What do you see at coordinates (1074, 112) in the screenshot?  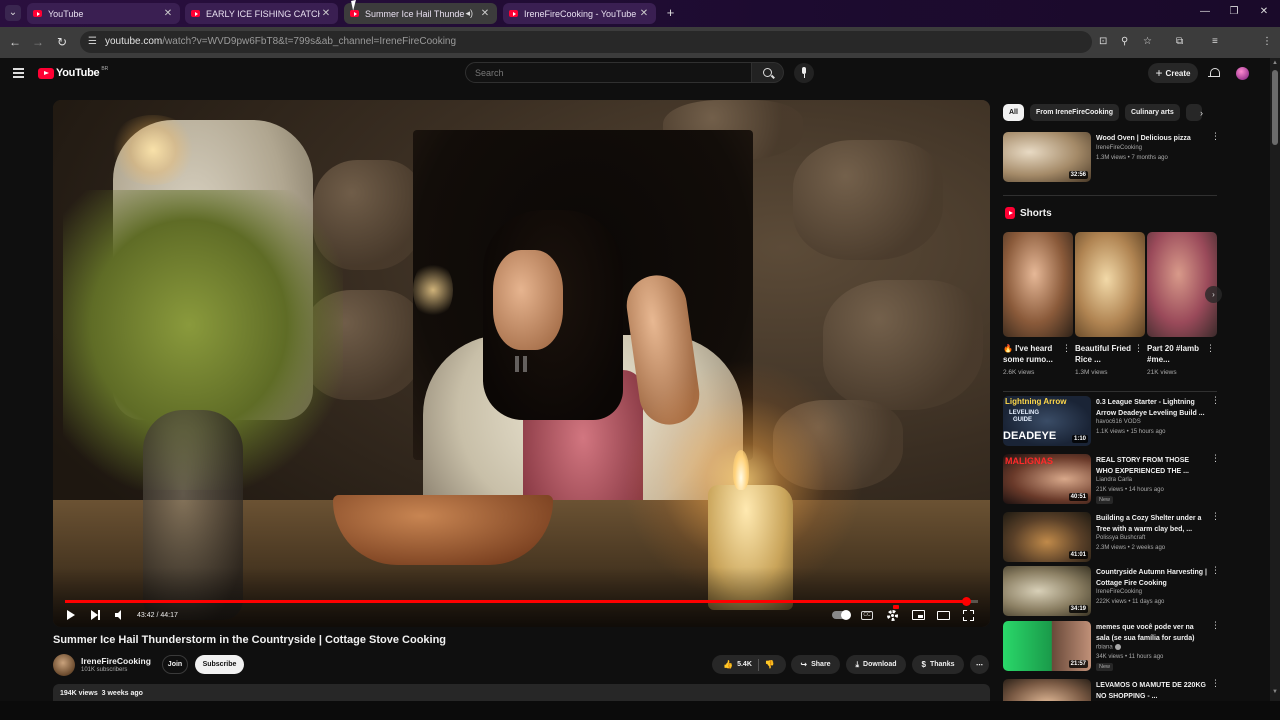 I see `chip-from-channel: From IreneFireCooking` at bounding box center [1074, 112].